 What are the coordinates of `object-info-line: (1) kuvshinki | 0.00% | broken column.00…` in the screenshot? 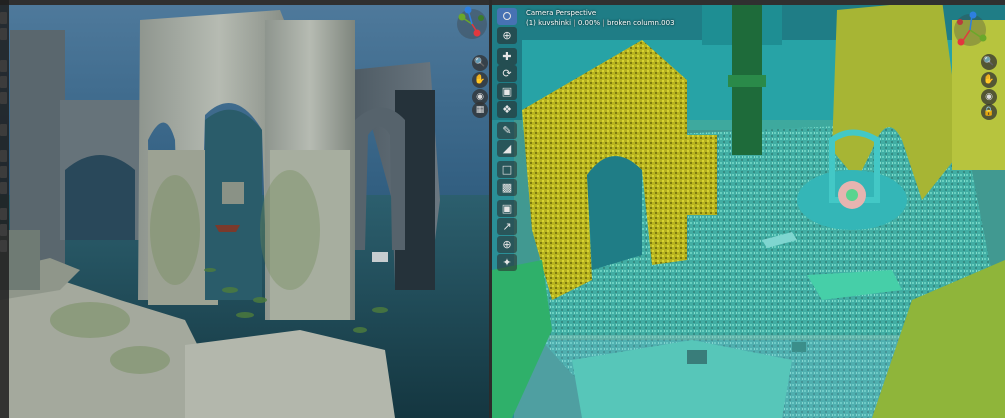 It's located at (600, 23).